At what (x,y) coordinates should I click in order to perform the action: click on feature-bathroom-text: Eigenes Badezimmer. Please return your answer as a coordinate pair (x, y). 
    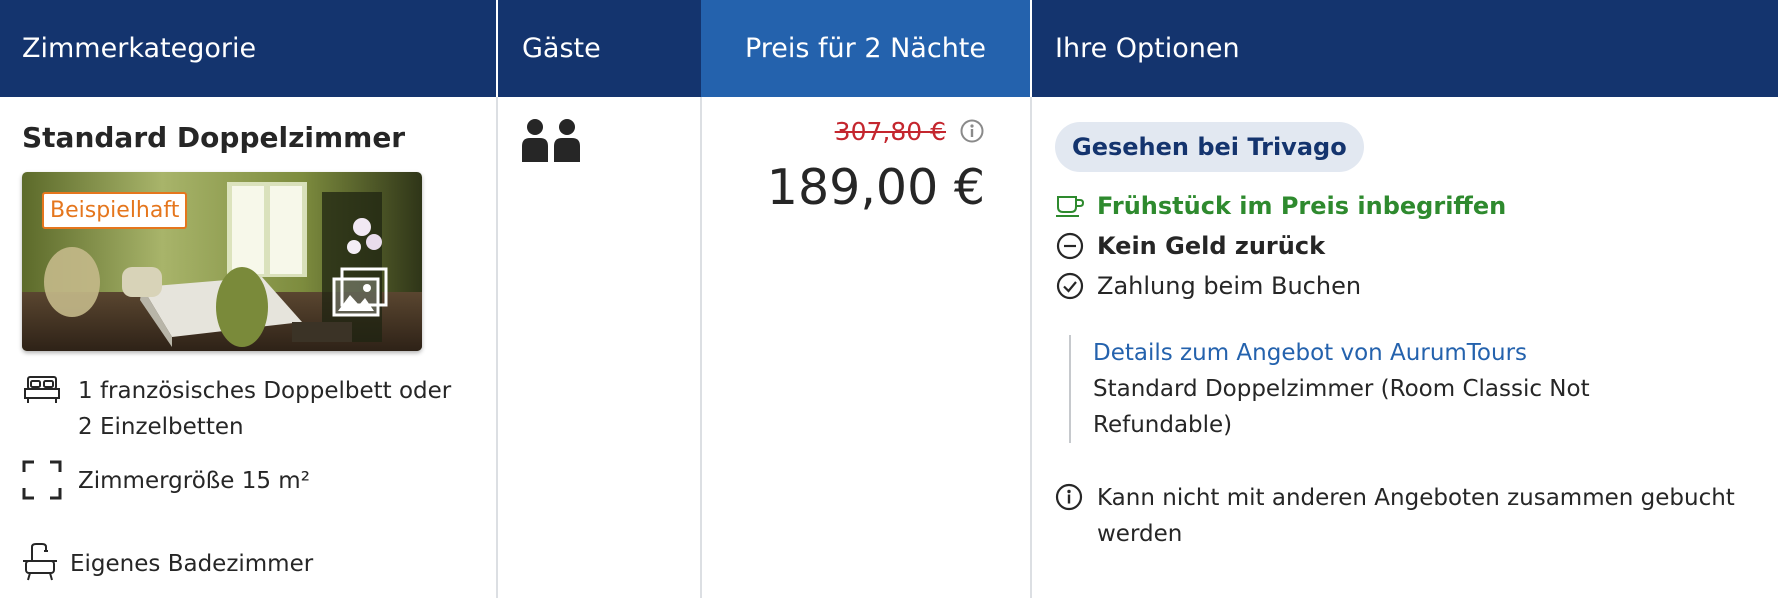
    Looking at the image, I should click on (192, 564).